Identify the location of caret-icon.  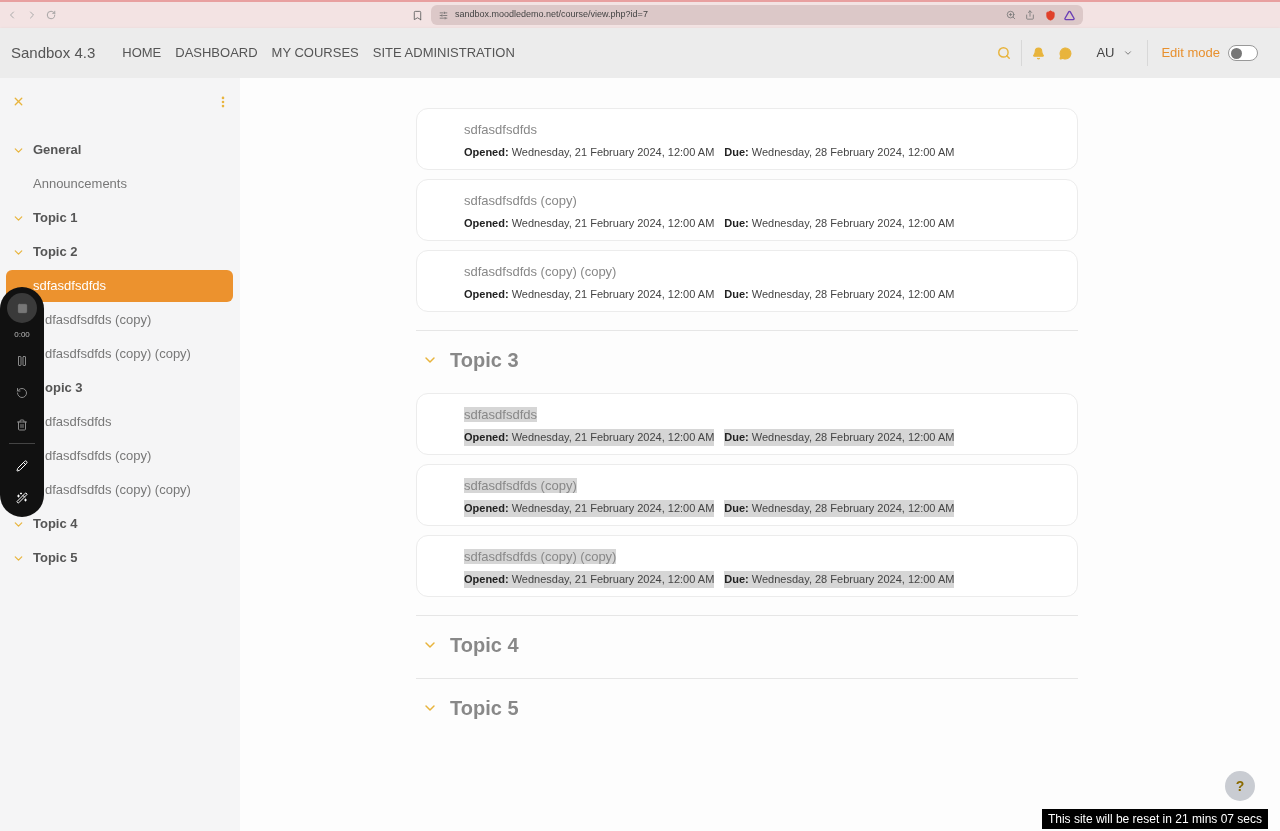
(1128, 53).